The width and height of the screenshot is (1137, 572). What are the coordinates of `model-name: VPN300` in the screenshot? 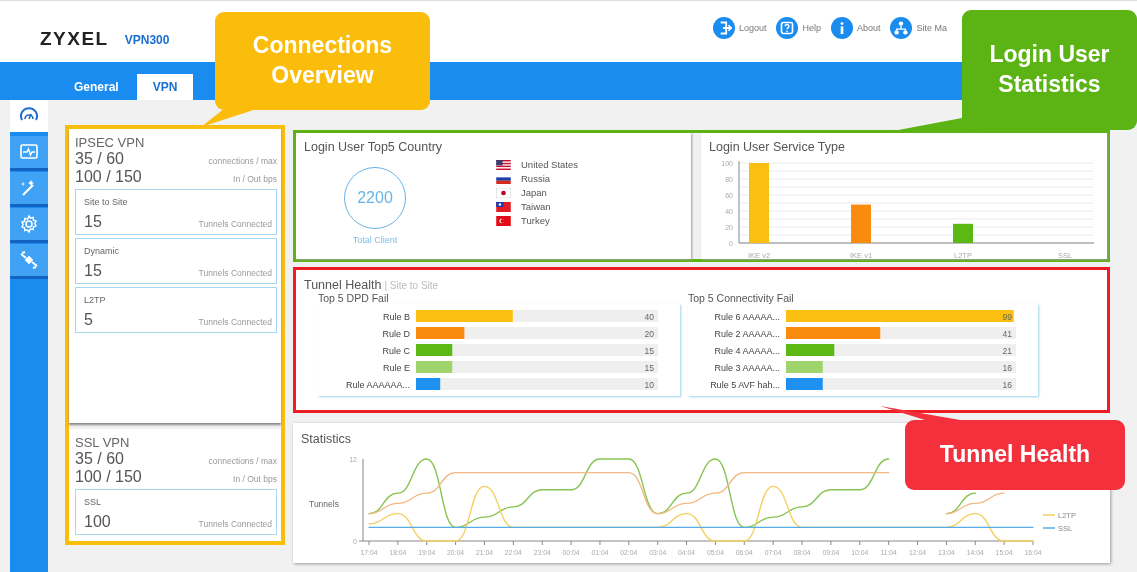 It's located at (147, 39).